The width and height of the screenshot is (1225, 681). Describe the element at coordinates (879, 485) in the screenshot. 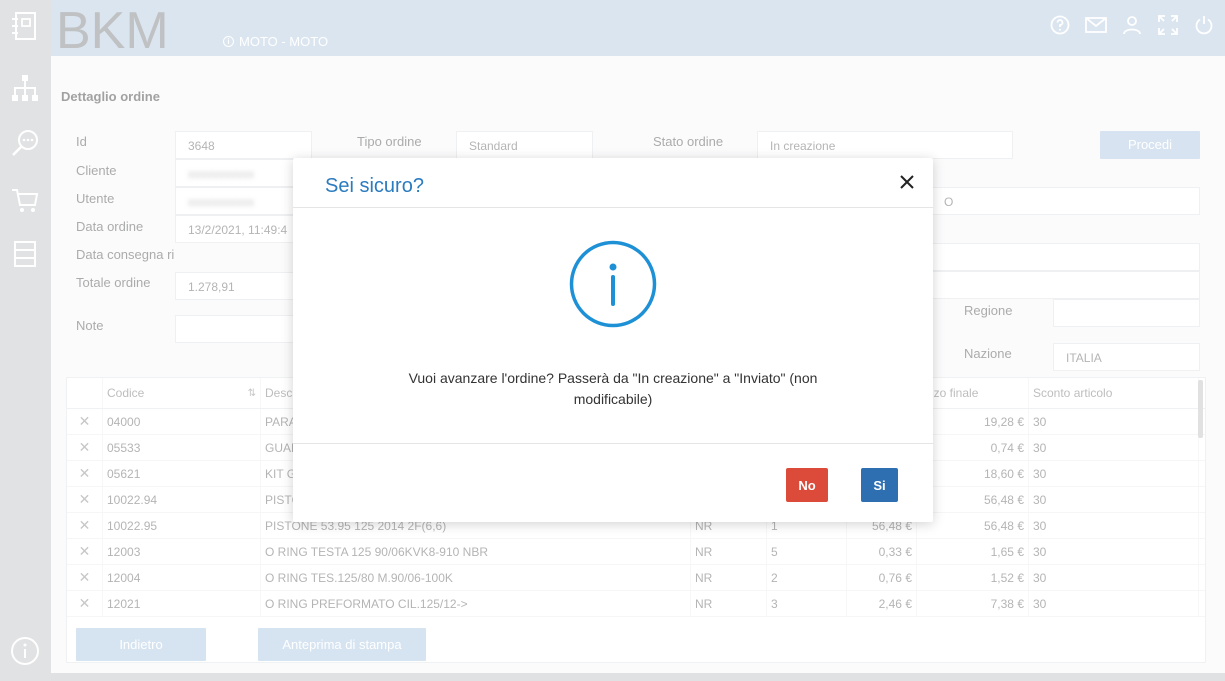

I see `si-button: Si` at that location.